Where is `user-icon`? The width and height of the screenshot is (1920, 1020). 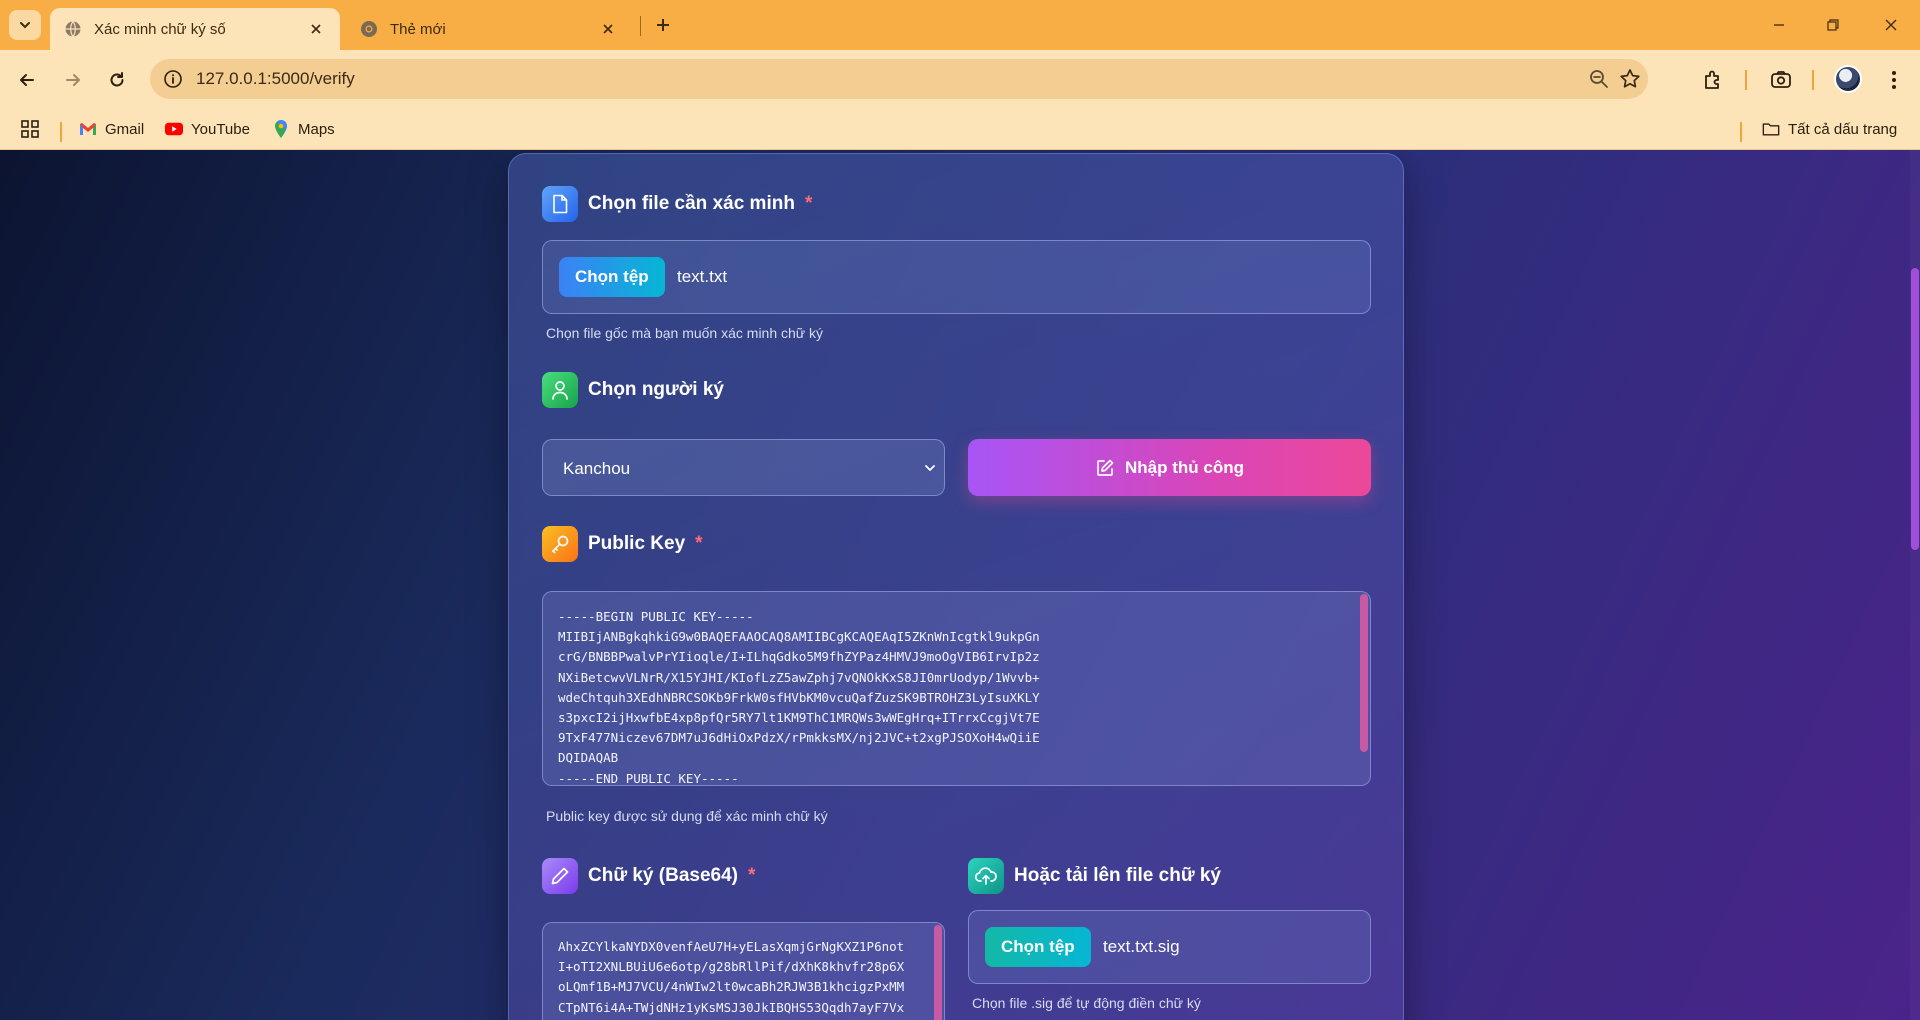
user-icon is located at coordinates (560, 390).